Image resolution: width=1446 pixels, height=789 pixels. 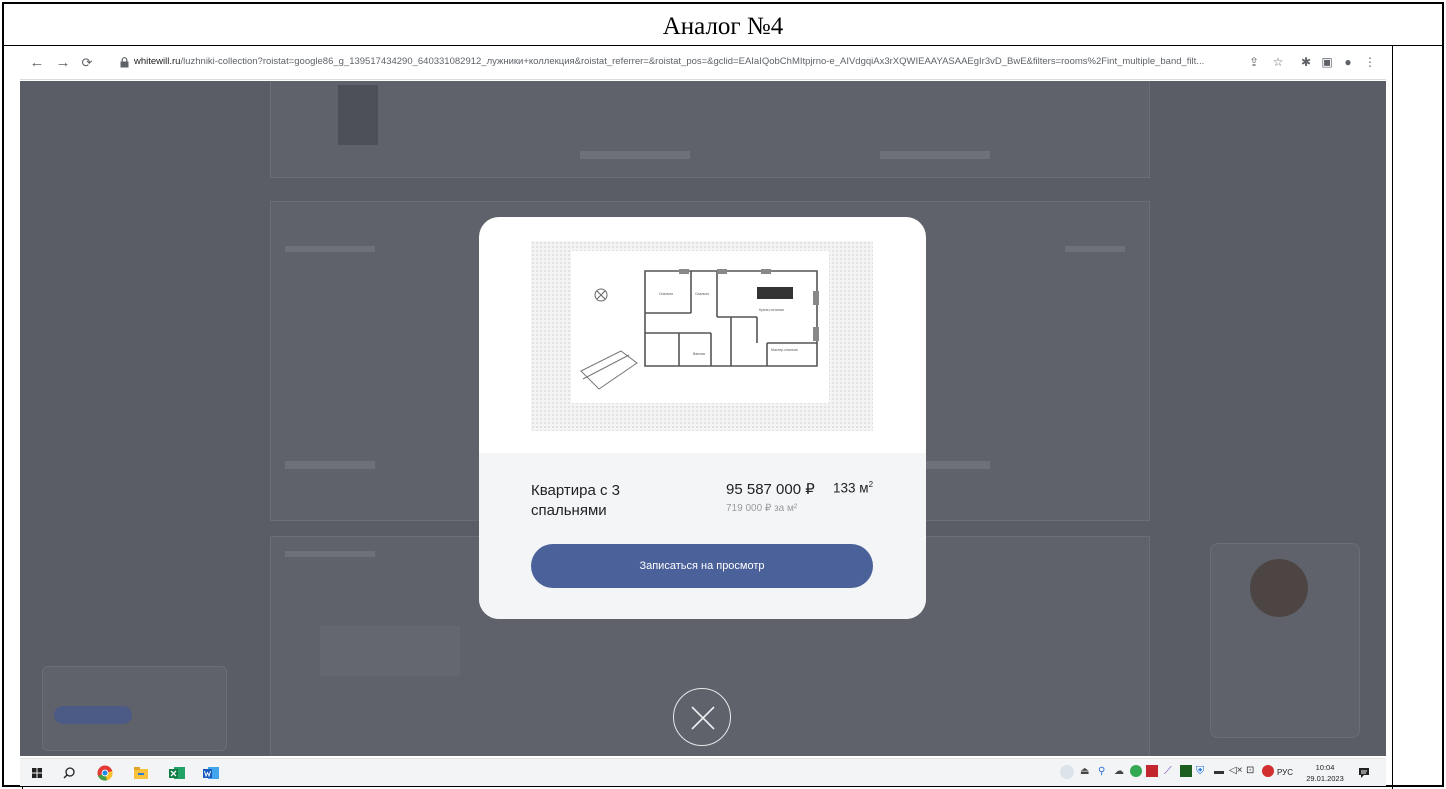 I want to click on svg-text: Мастер-спальня, so click(x=784, y=350).